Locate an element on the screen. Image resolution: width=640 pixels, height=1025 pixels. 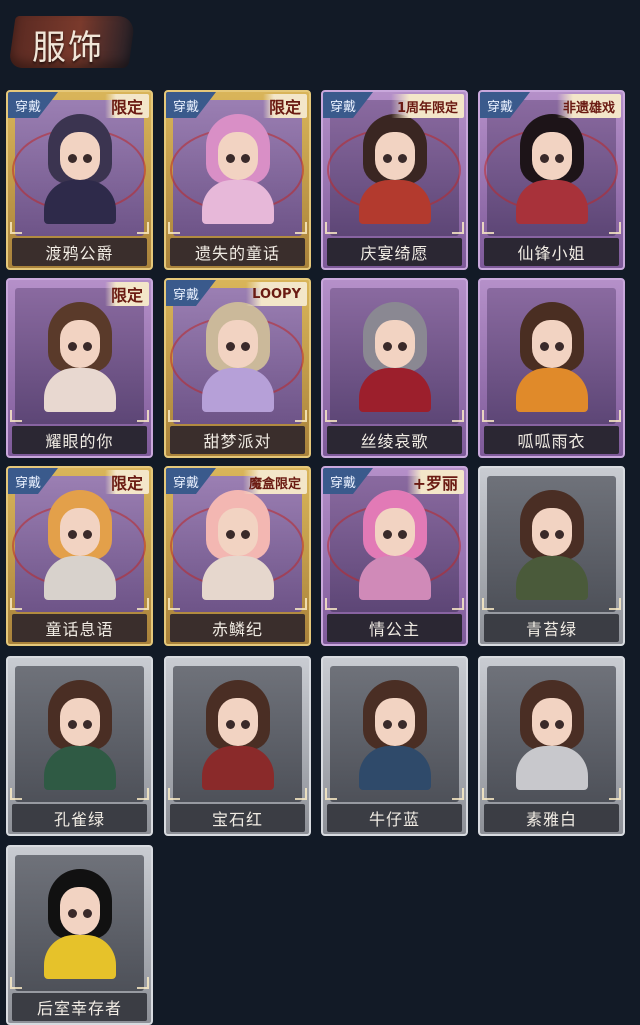
costume-name-bar: 牛仔蓝 is located at coordinates (394, 818).